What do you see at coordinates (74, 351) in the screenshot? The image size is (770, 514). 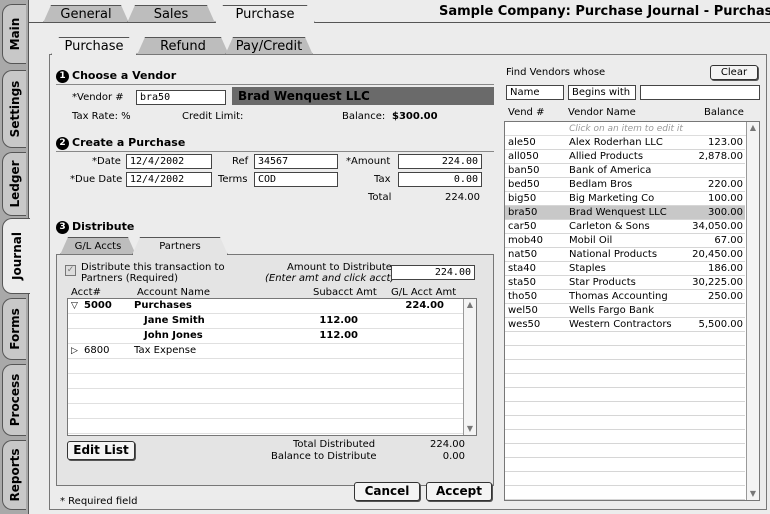 I see `collapsed-triangle-icon: ▷` at bounding box center [74, 351].